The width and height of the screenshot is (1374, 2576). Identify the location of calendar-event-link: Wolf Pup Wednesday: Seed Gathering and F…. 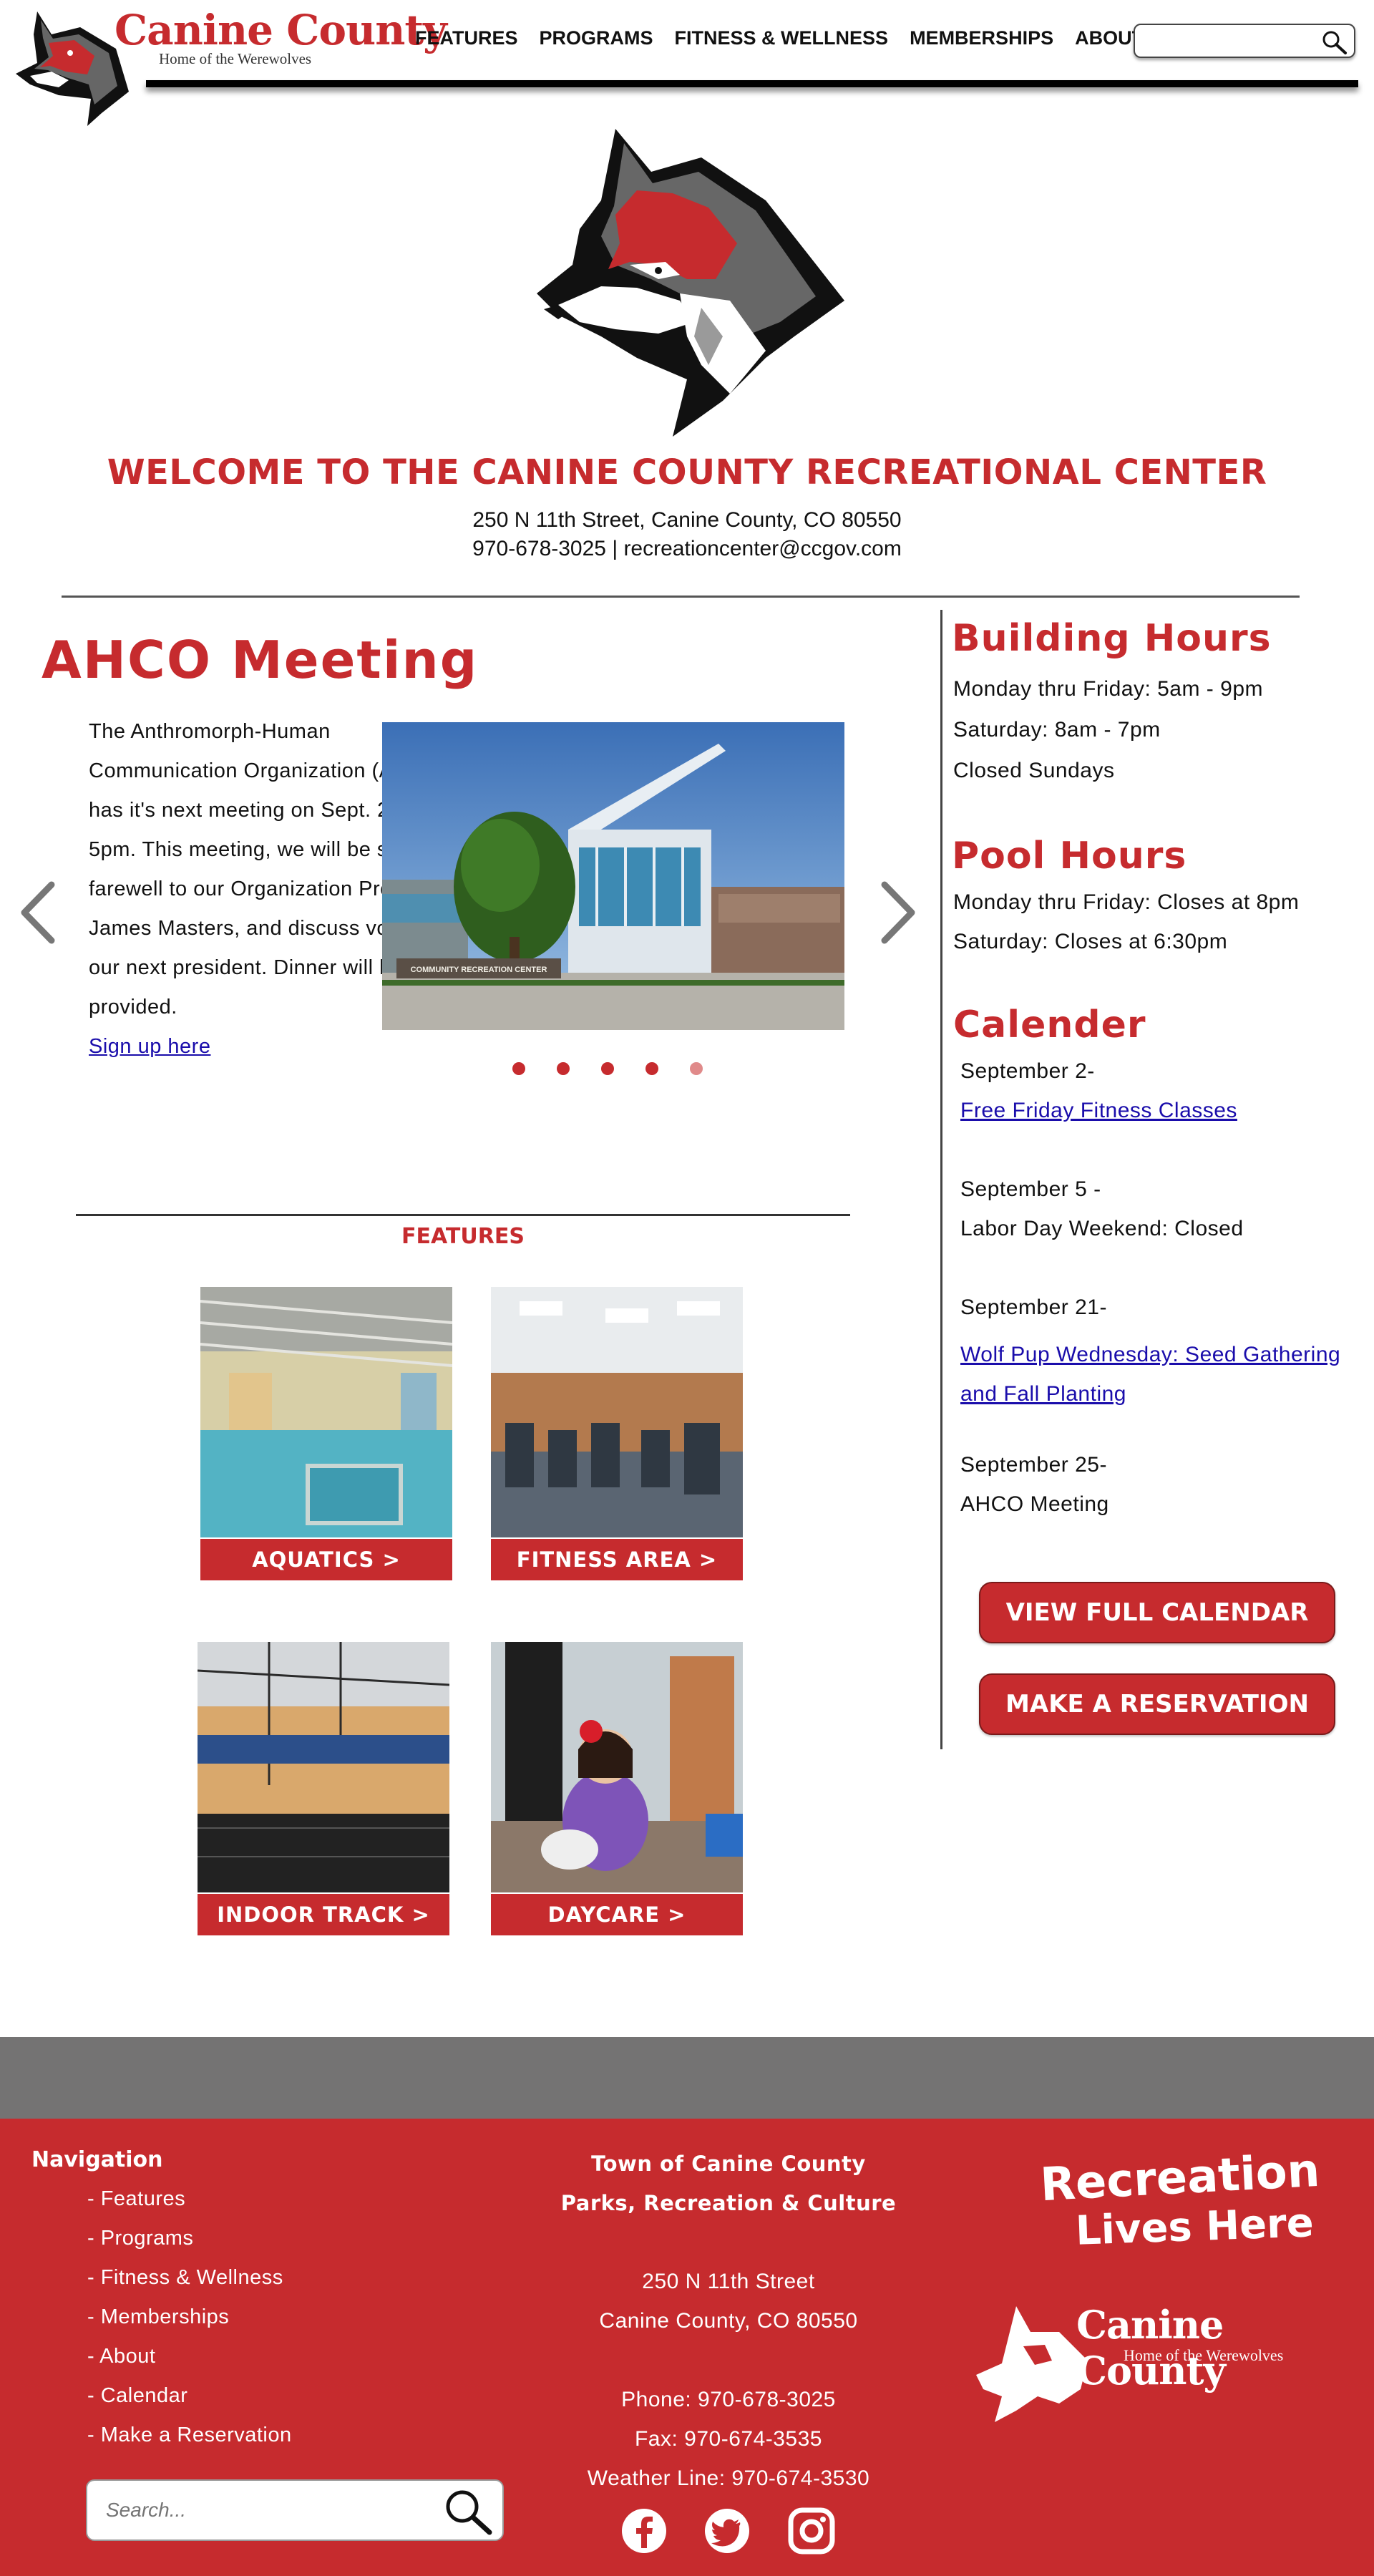
(1150, 1374).